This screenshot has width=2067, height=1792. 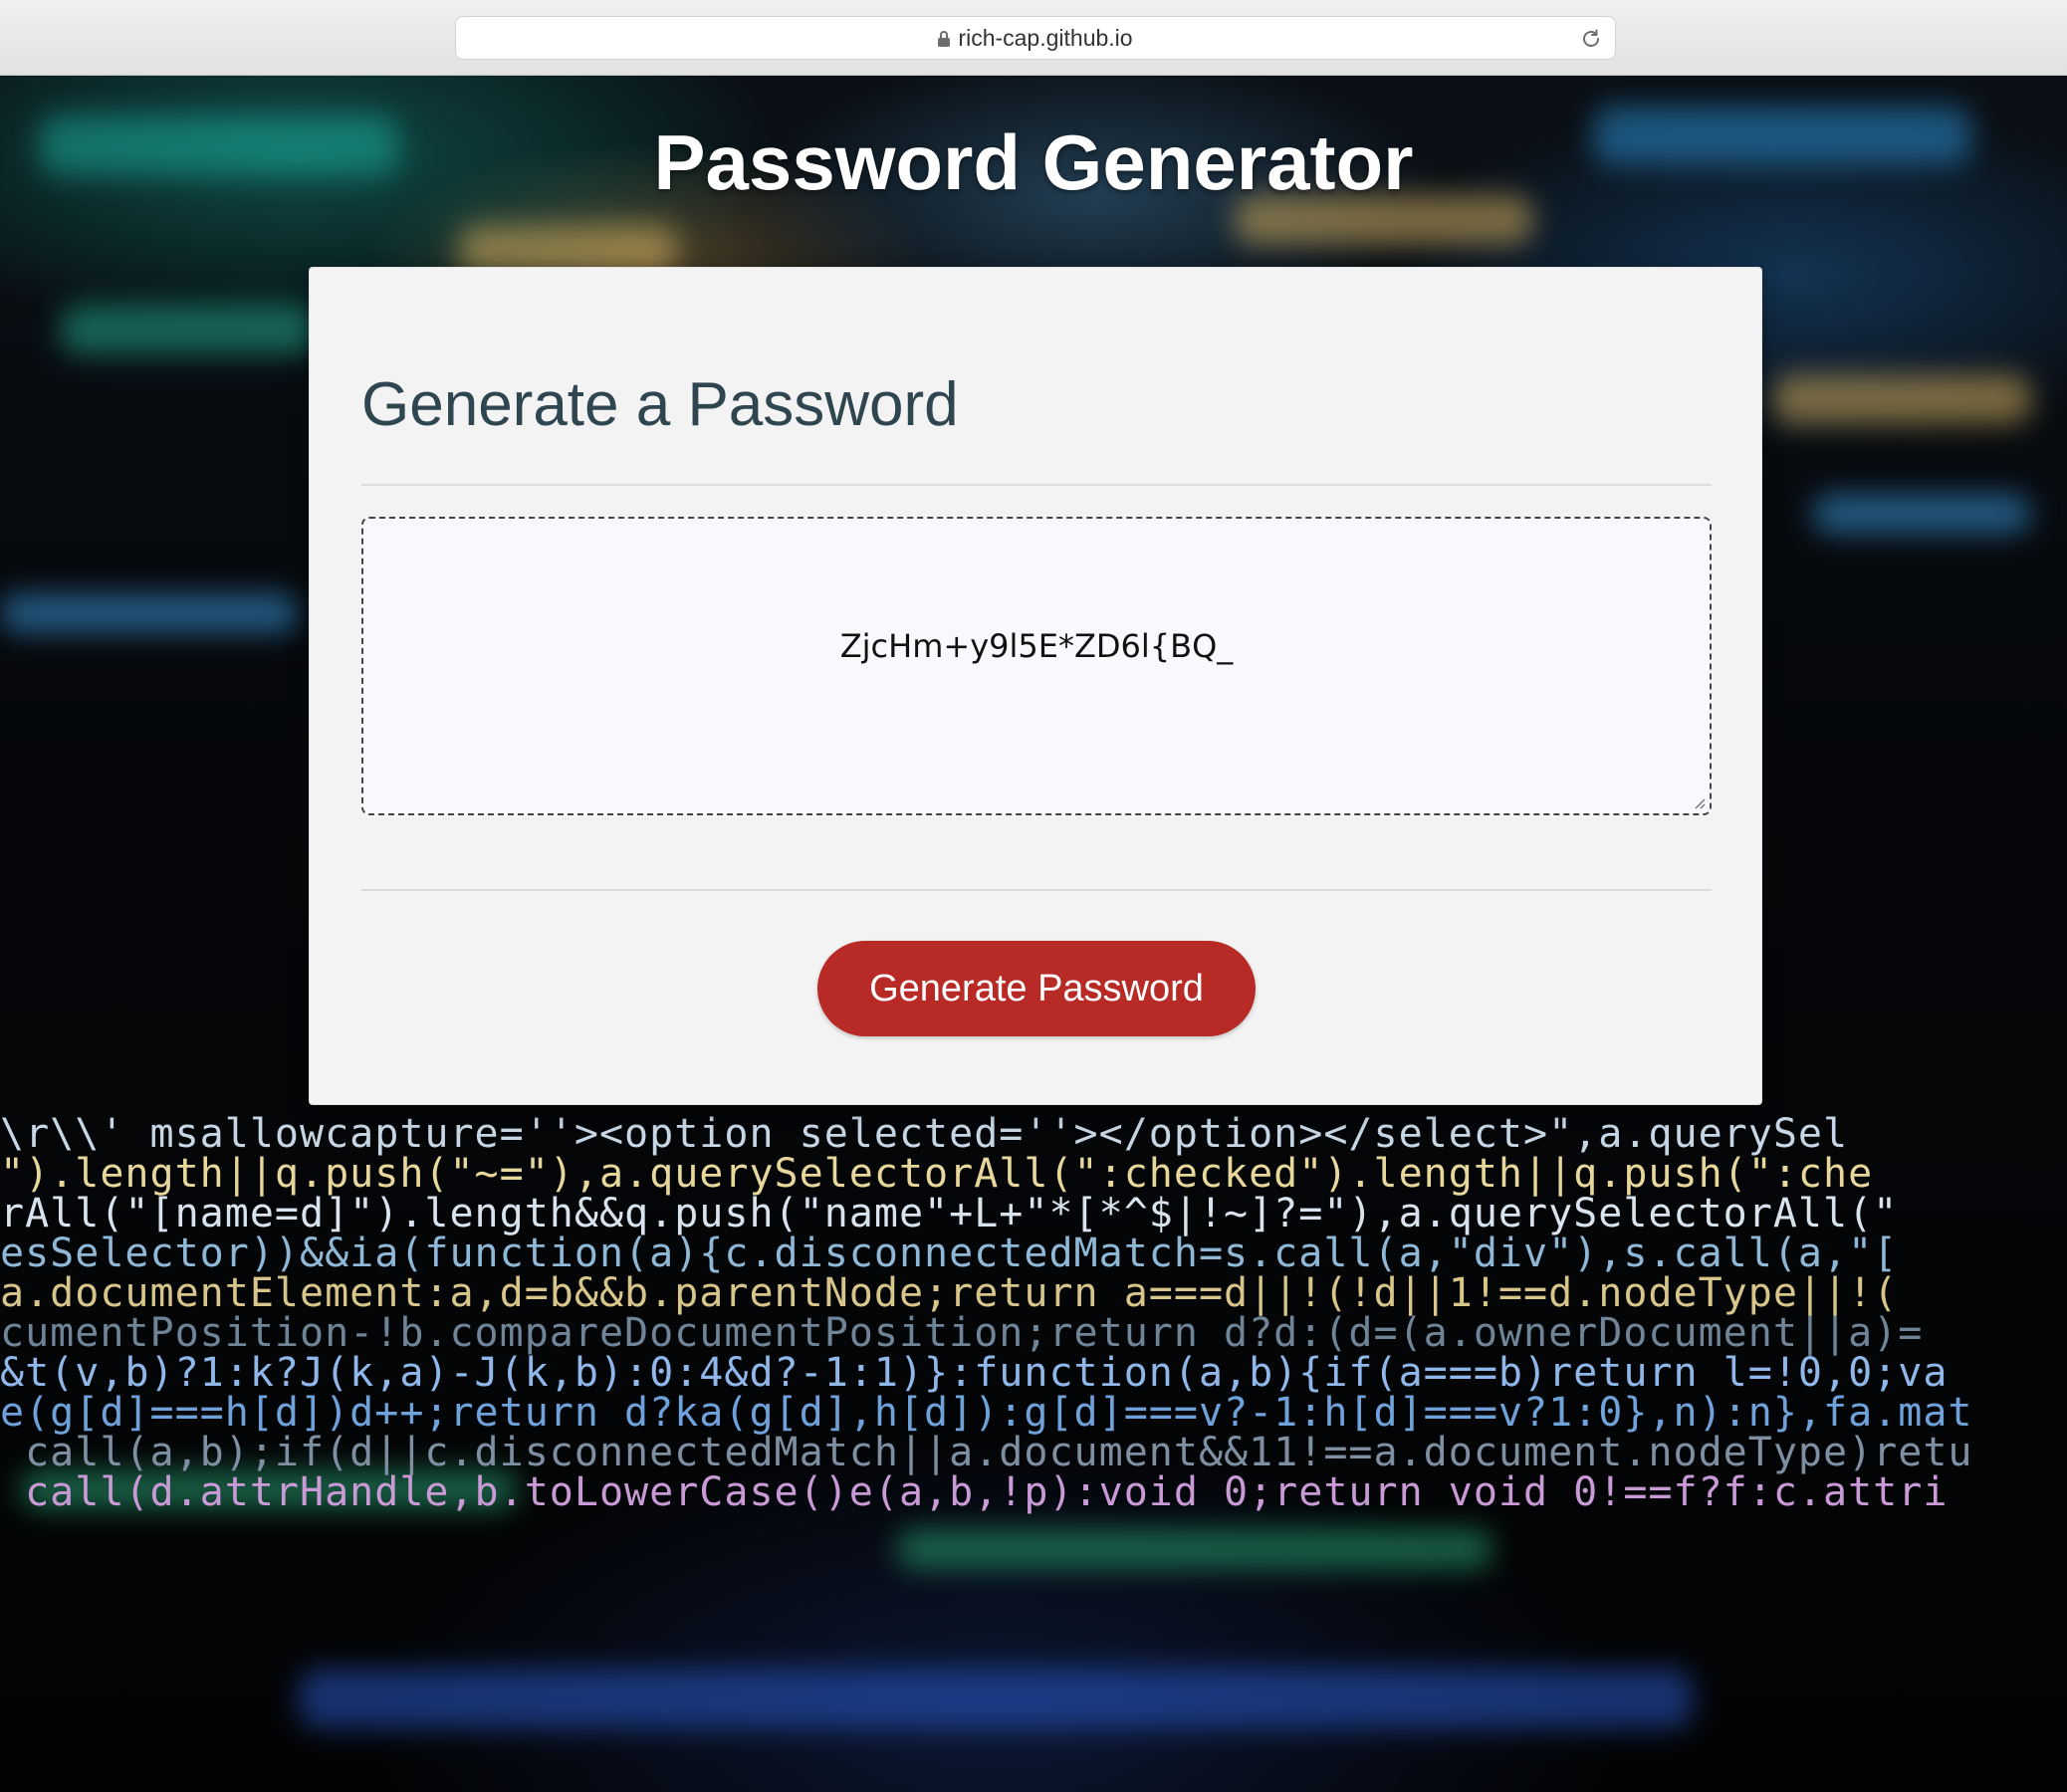 I want to click on password-textarea: ZjcHm+y9l5E*ZD6l{BQ_, so click(x=1036, y=666).